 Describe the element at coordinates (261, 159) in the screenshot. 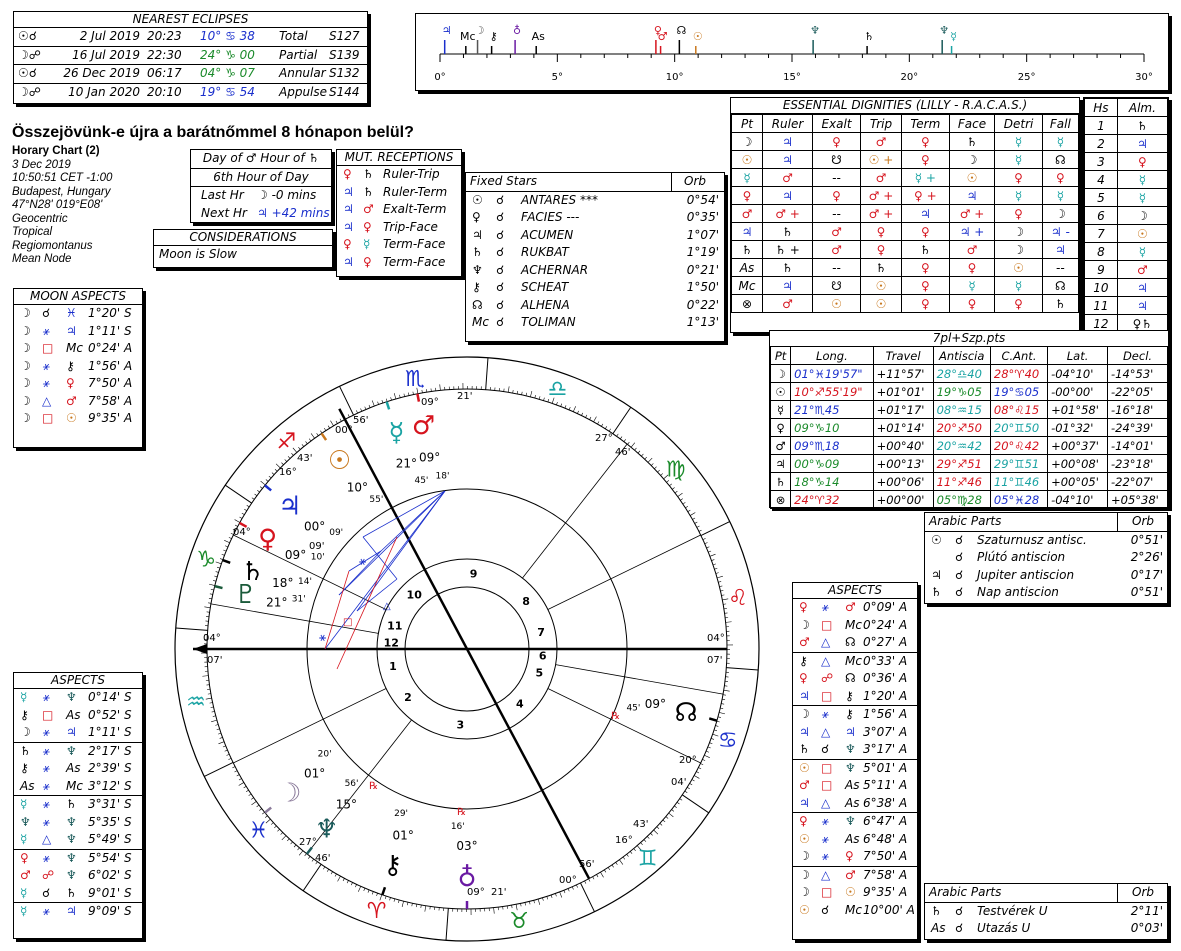

I see `day-hour-row: Day of ♂ Hour of ♄` at that location.